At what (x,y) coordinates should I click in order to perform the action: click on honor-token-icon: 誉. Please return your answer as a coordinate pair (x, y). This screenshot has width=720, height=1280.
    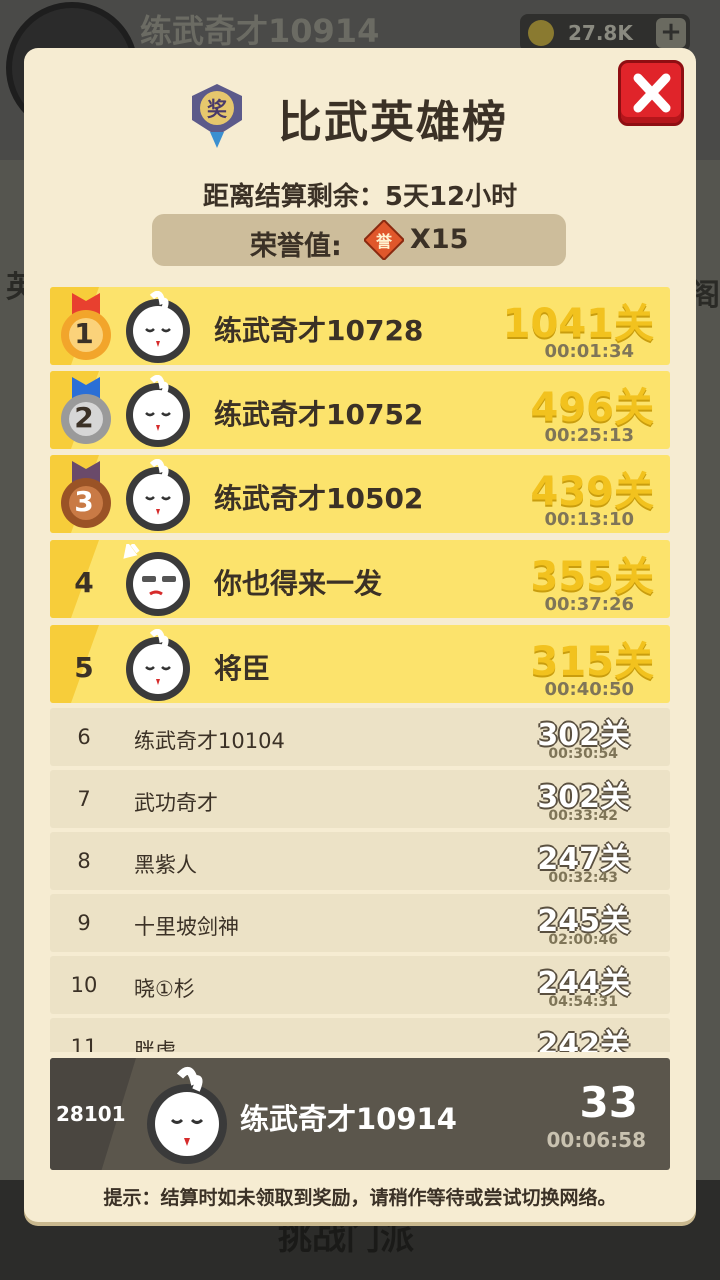
    Looking at the image, I should click on (384, 240).